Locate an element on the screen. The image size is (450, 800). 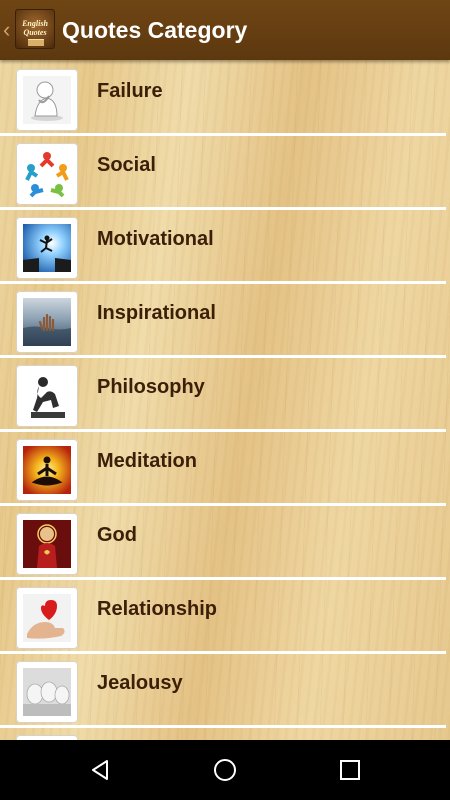
jumping-man-icon is located at coordinates (47, 248).